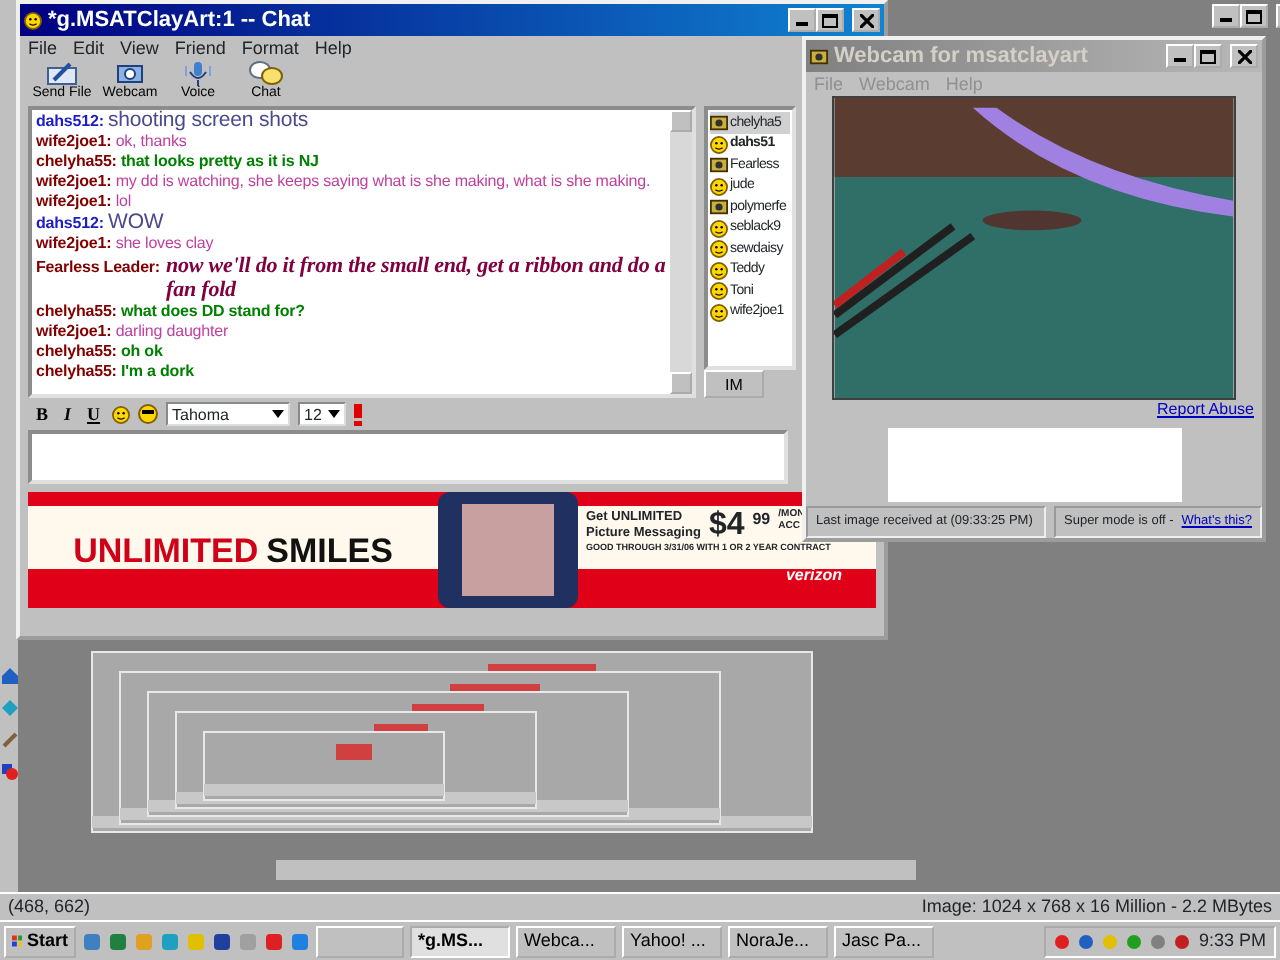 This screenshot has height=960, width=1280. What do you see at coordinates (329, 551) in the screenshot?
I see `ad-headline: SMILES` at bounding box center [329, 551].